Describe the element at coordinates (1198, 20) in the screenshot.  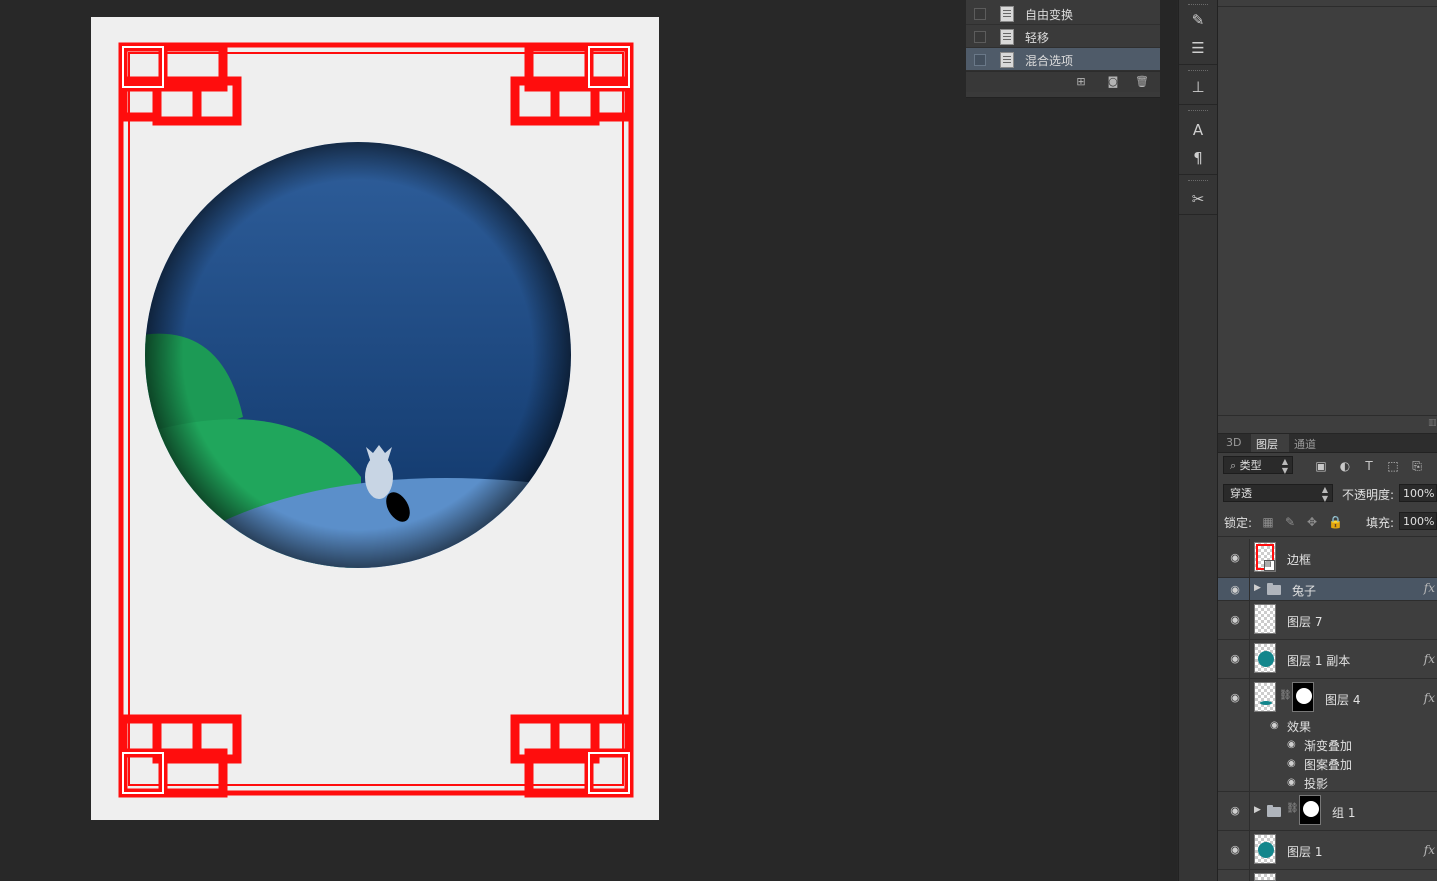
I see `brushes-icon: ✎` at that location.